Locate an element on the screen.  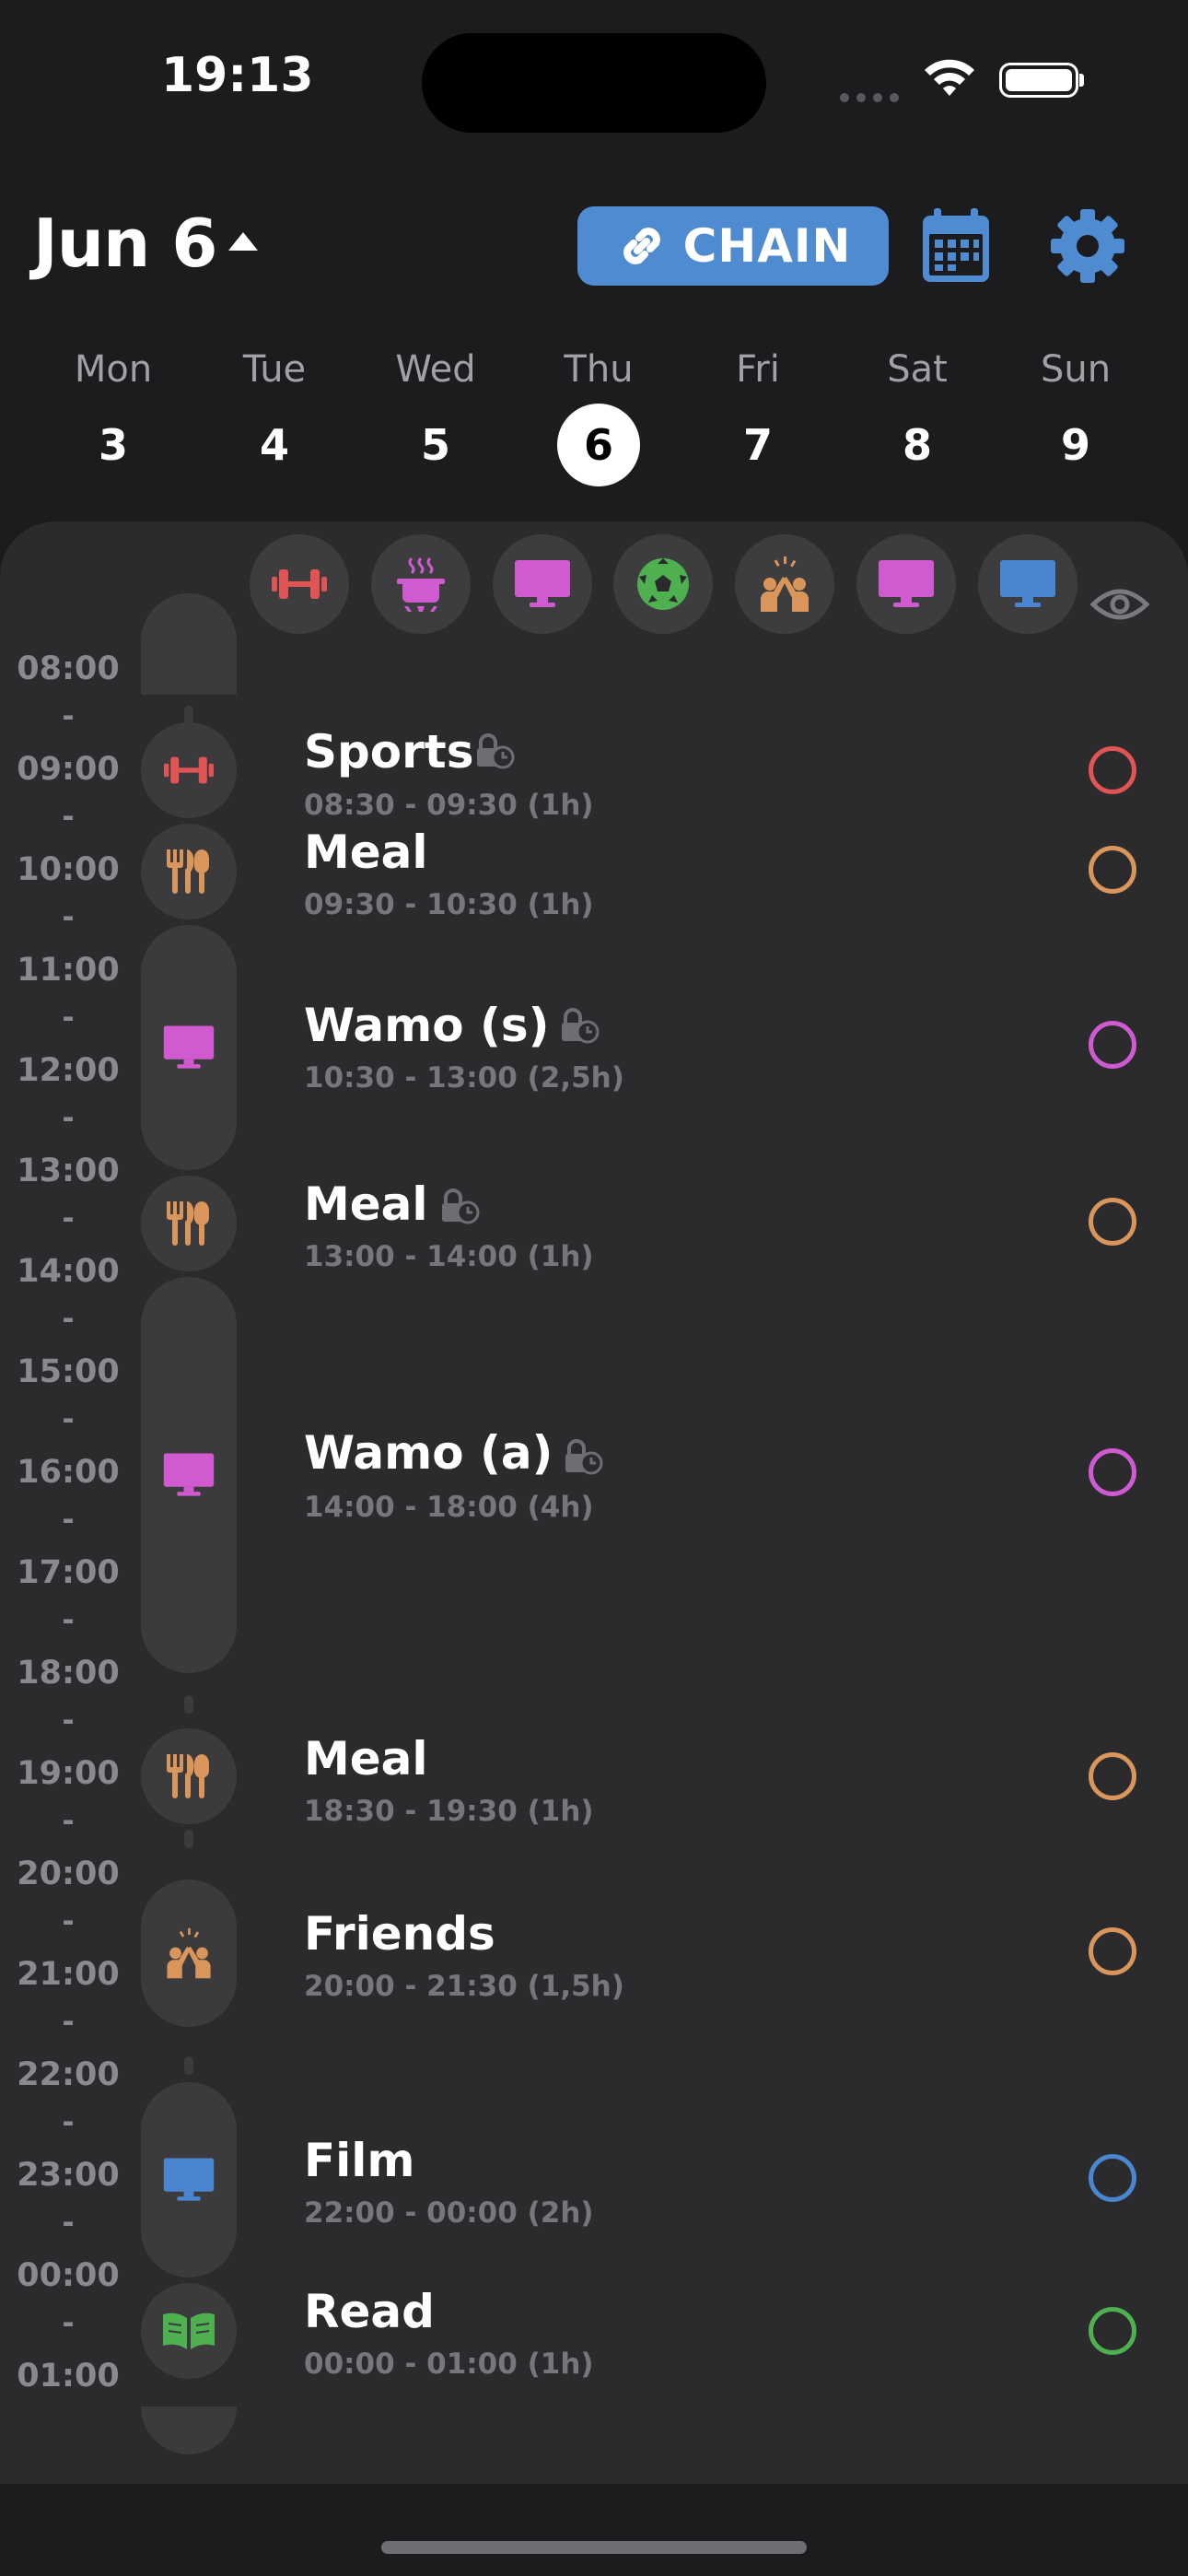
hour-label: 16:00 is located at coordinates (68, 1472).